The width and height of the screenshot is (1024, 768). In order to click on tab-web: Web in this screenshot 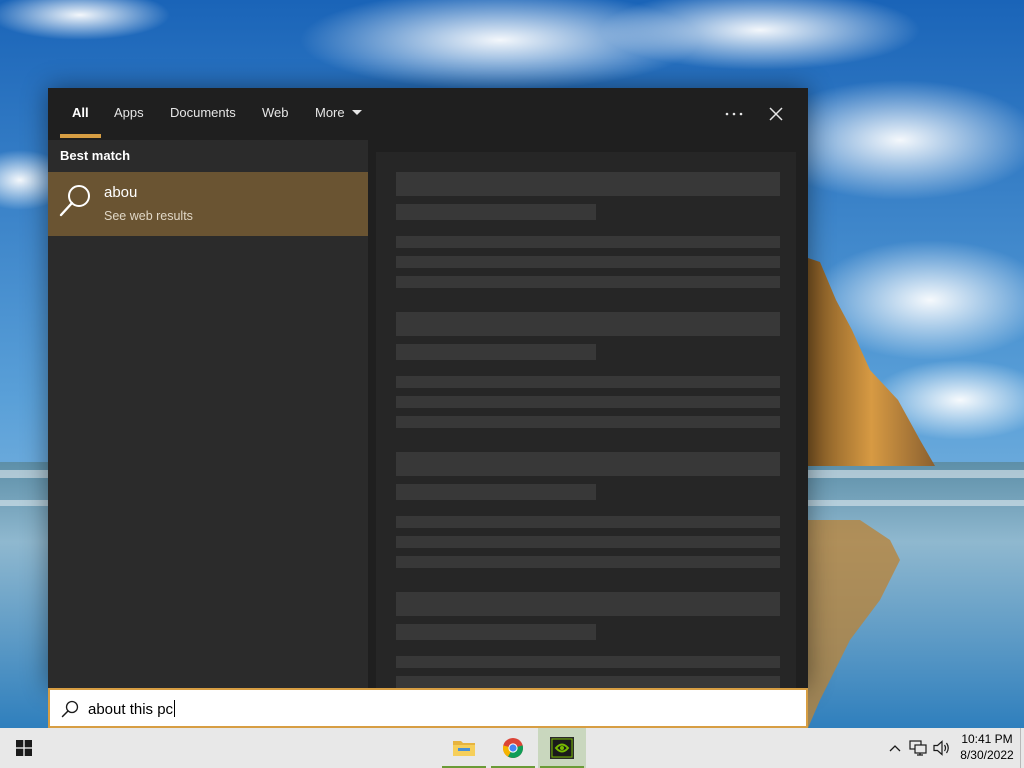, I will do `click(275, 114)`.